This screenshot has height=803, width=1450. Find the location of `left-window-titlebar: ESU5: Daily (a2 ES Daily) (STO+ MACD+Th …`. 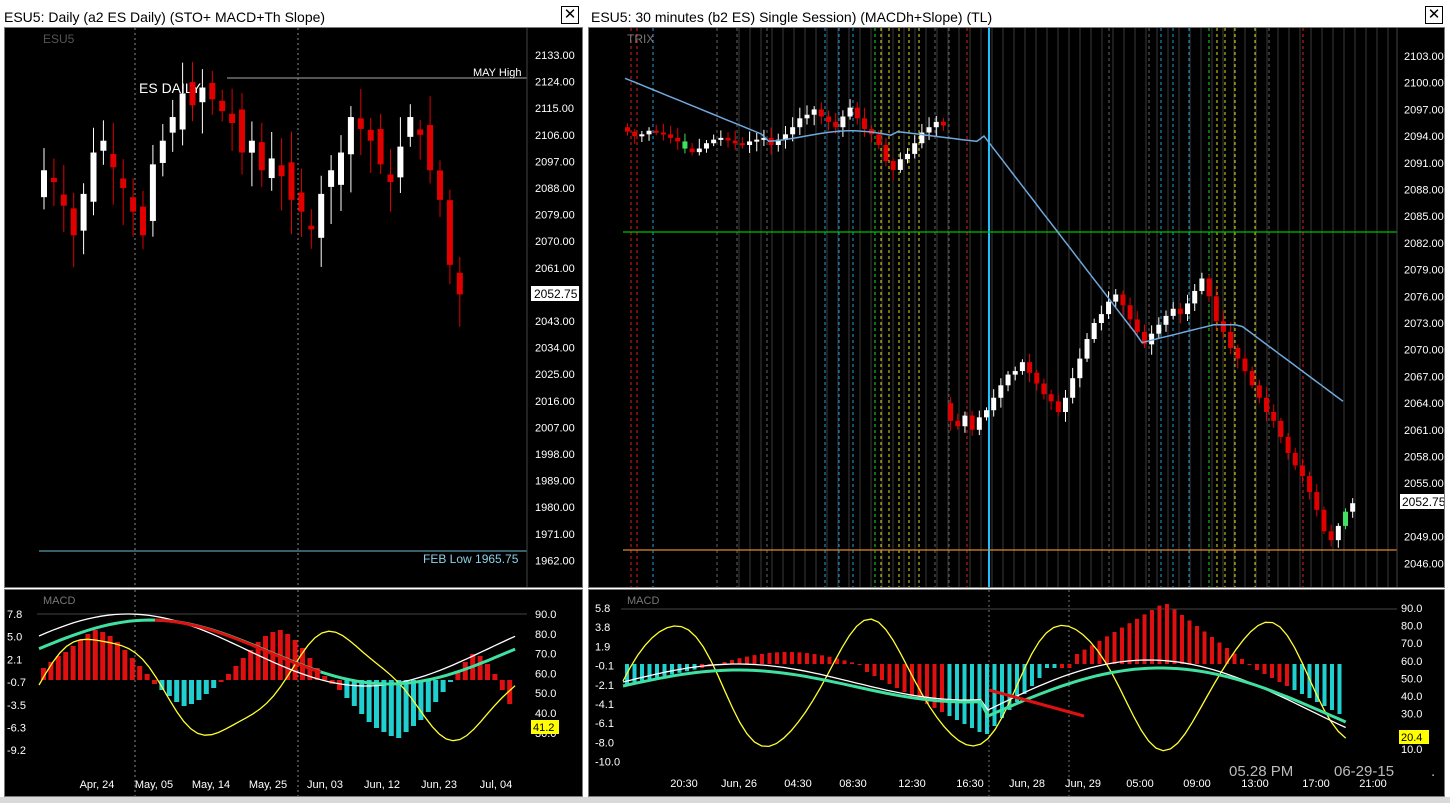

left-window-titlebar: ESU5: Daily (a2 ES Daily) (STO+ MACD+Th … is located at coordinates (291, 17).